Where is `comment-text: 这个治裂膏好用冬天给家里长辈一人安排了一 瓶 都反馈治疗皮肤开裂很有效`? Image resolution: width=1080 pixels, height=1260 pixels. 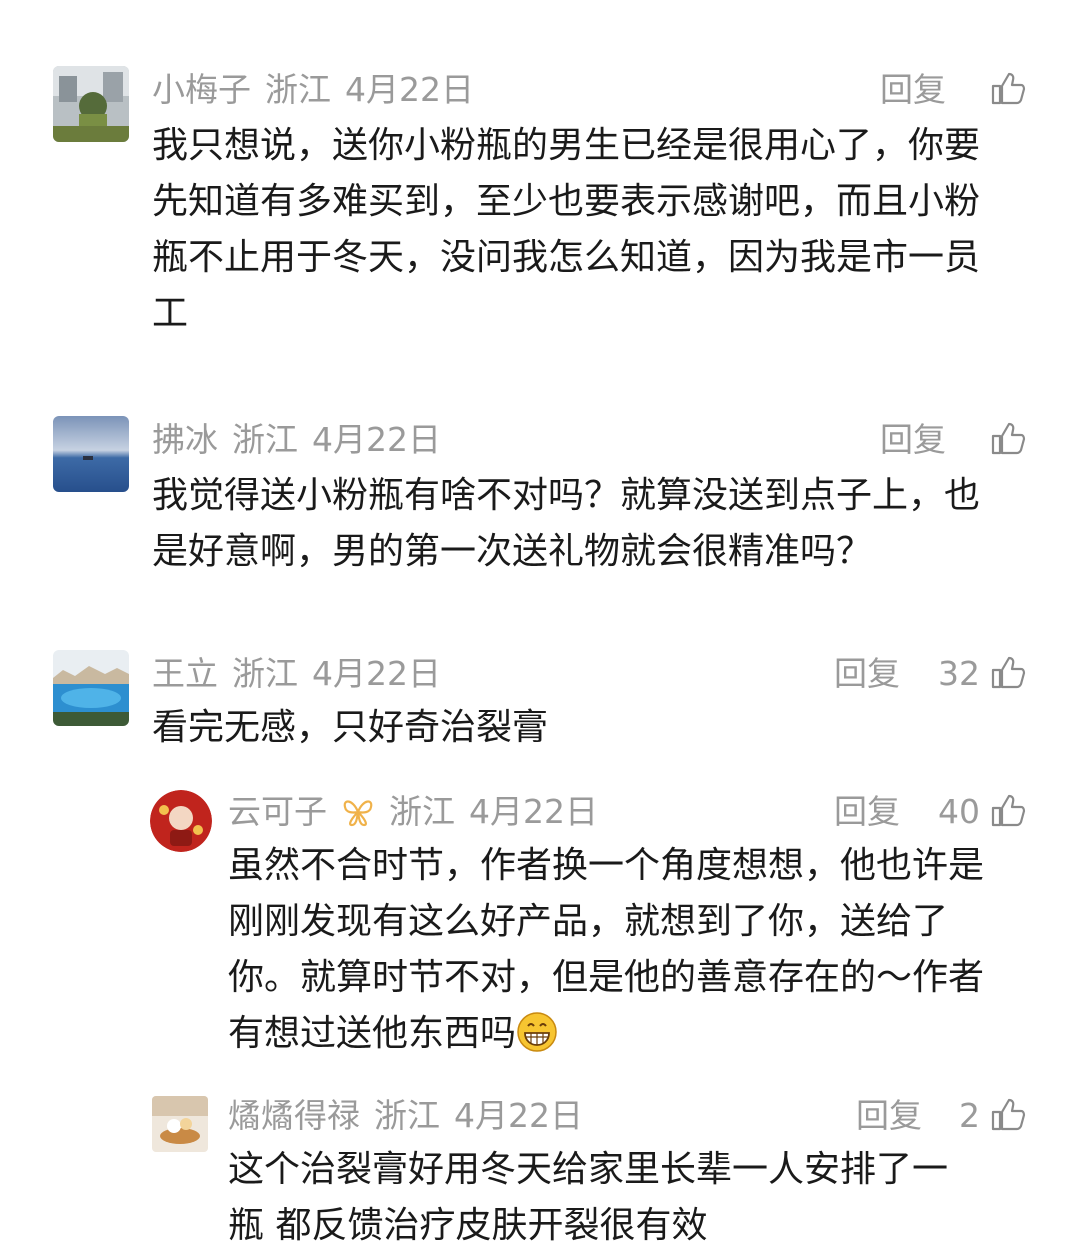
comment-text: 这个治裂膏好用冬天给家里长辈一人安排了一 瓶 都反馈治疗皮肤开裂很有效 is located at coordinates (588, 1197).